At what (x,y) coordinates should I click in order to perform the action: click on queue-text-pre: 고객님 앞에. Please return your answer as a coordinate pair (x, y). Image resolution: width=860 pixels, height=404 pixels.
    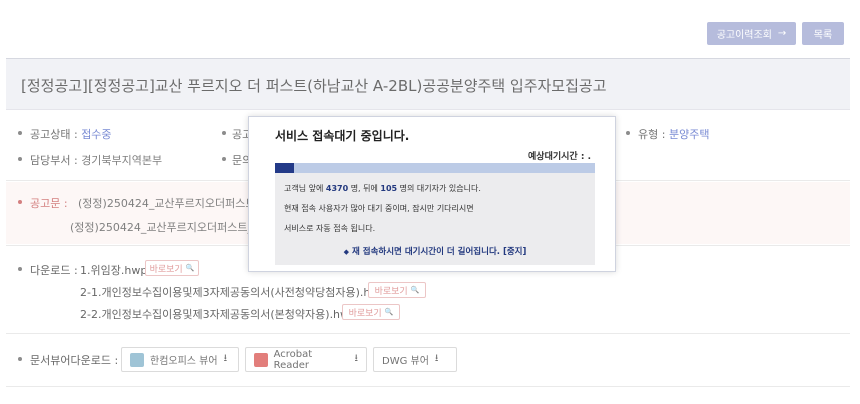
    Looking at the image, I should click on (305, 188).